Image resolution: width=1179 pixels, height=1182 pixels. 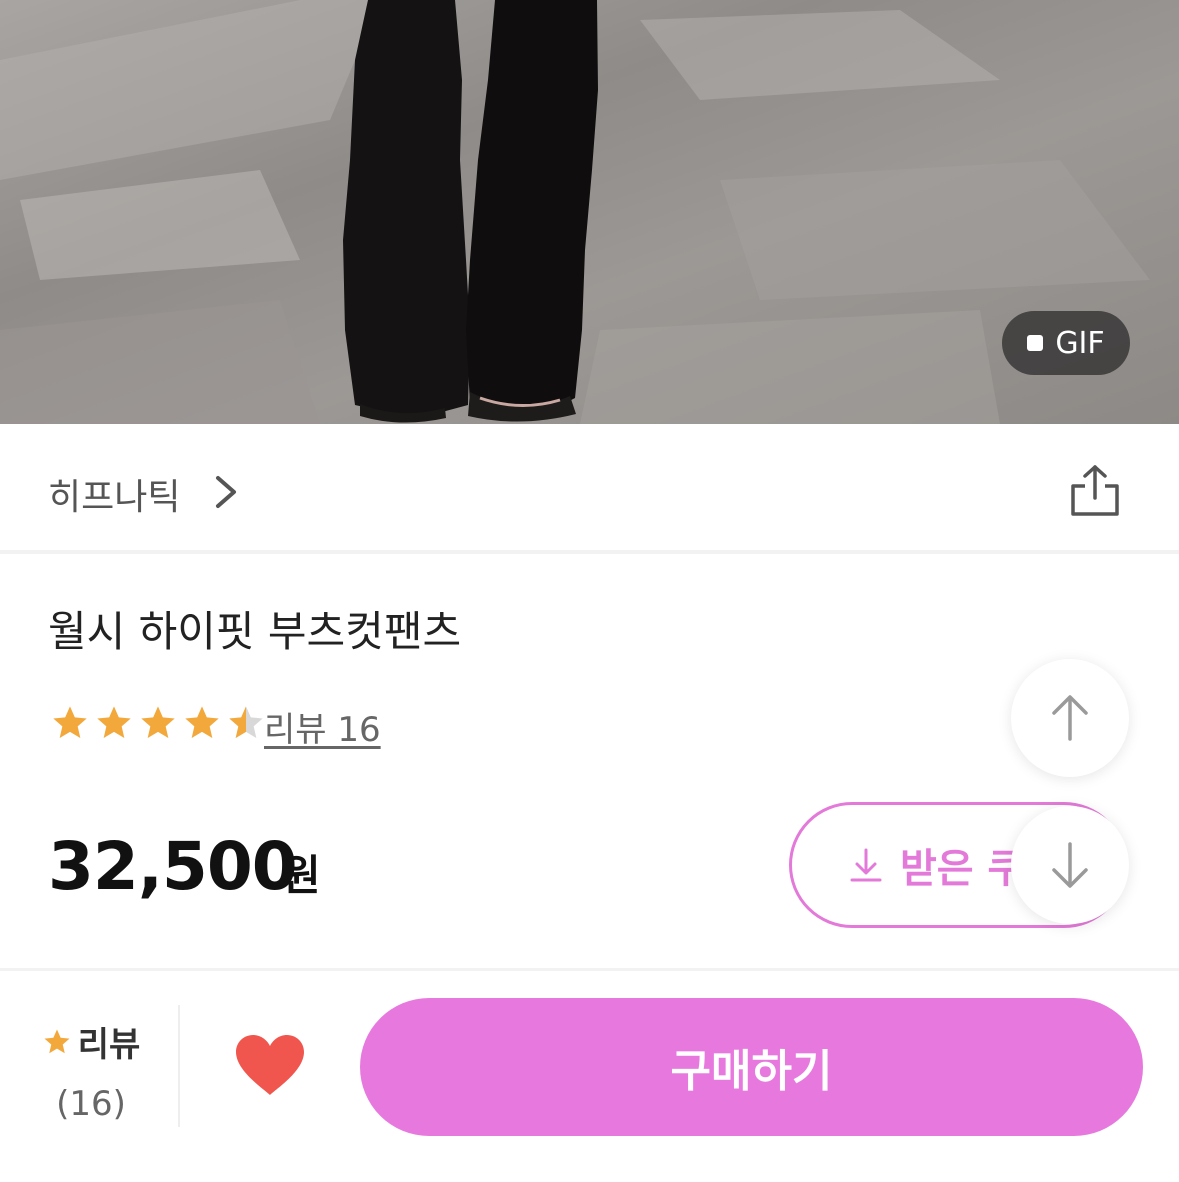 What do you see at coordinates (246, 722) in the screenshot?
I see `half-star-icon` at bounding box center [246, 722].